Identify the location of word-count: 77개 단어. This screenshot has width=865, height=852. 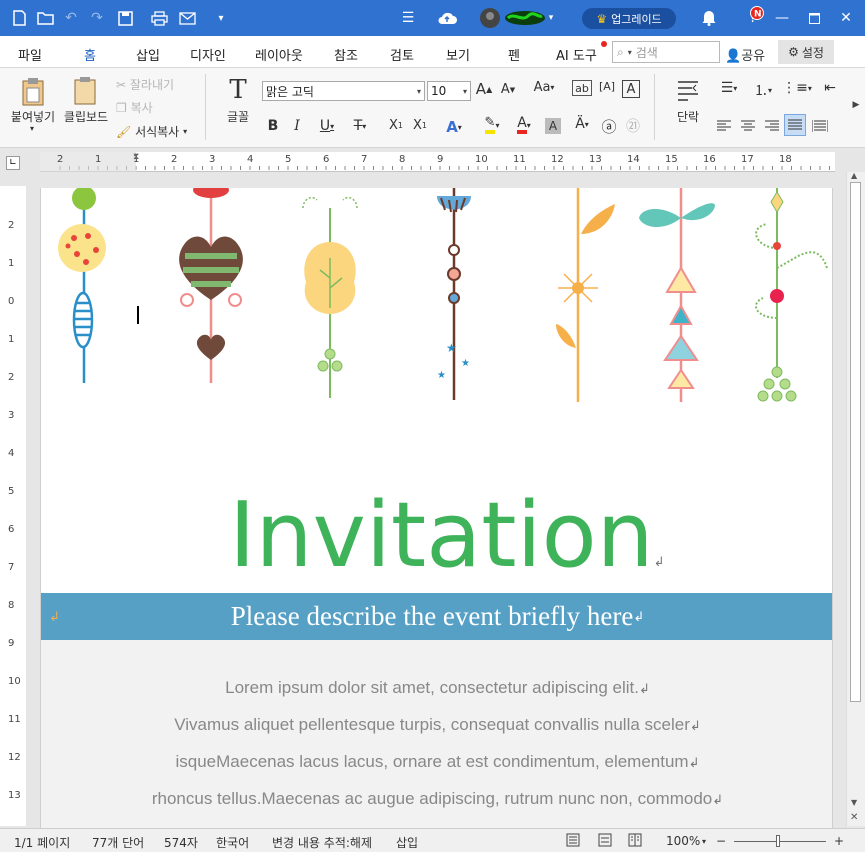
(118, 842).